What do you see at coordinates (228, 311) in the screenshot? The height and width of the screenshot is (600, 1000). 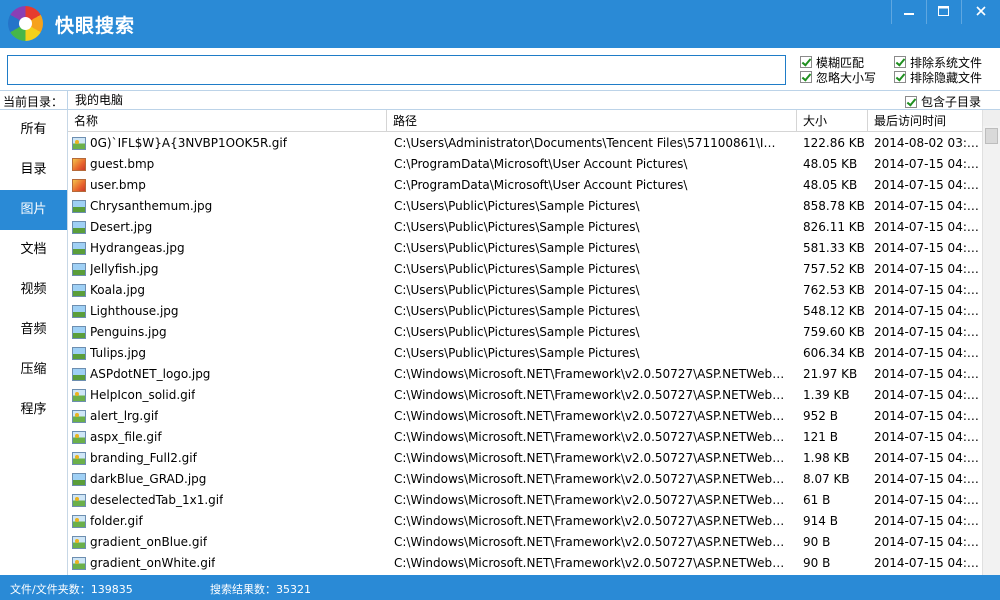 I see `cell-name: Lighthouse.jpg` at bounding box center [228, 311].